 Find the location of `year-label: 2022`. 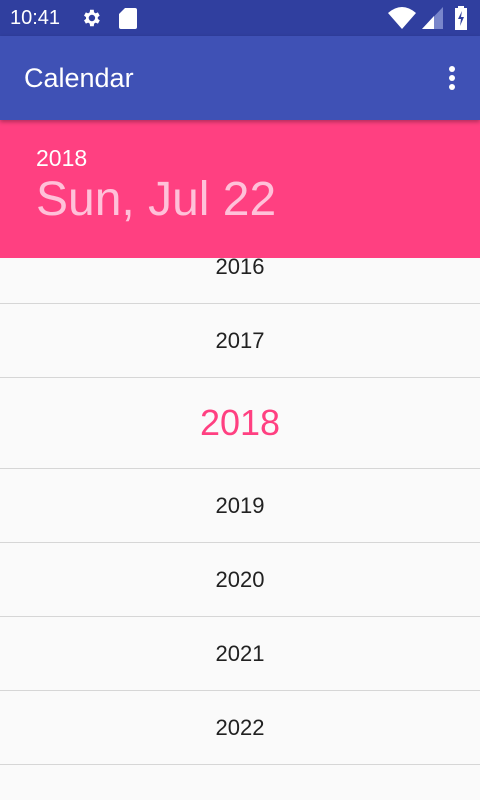

year-label: 2022 is located at coordinates (240, 727).